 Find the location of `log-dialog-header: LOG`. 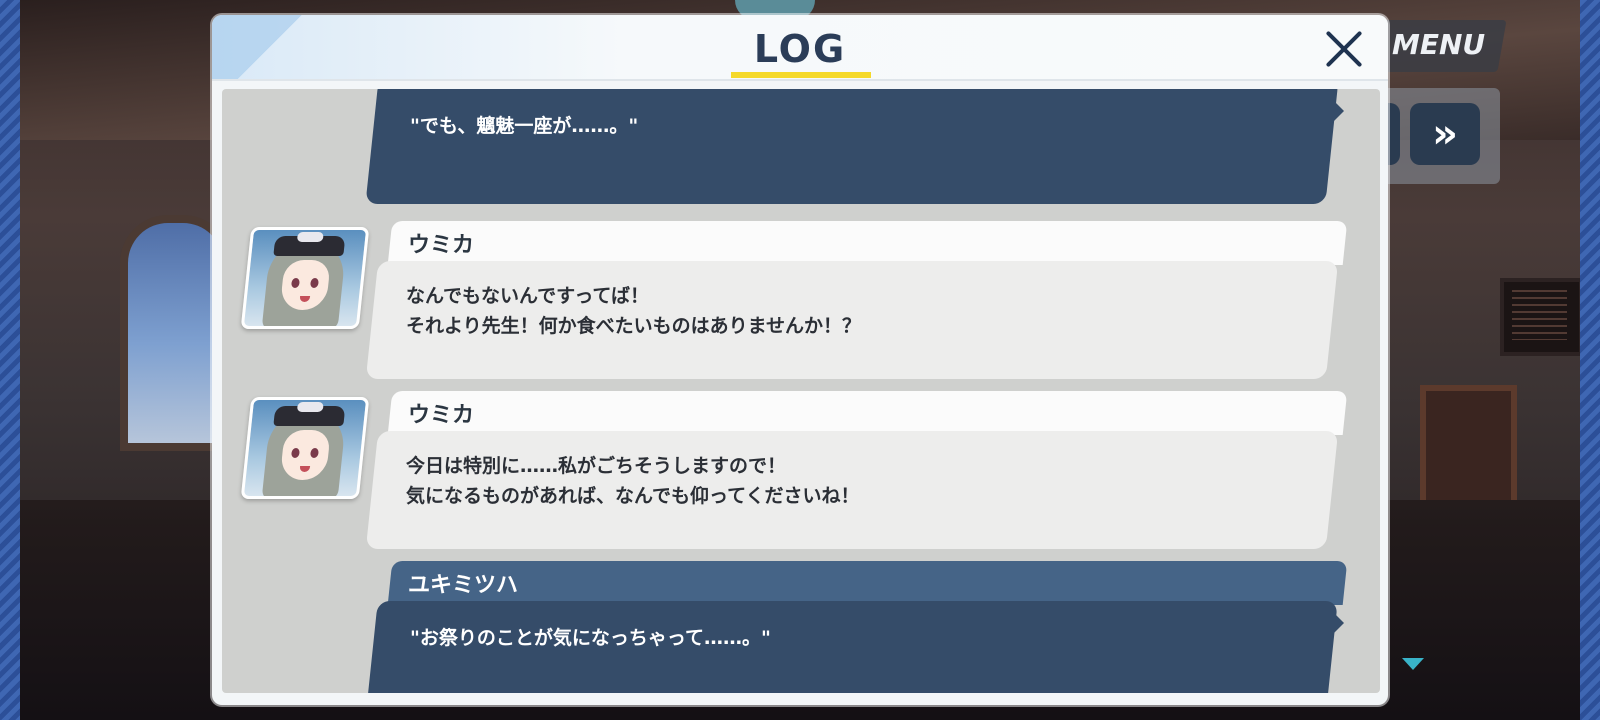

log-dialog-header: LOG is located at coordinates (800, 48).